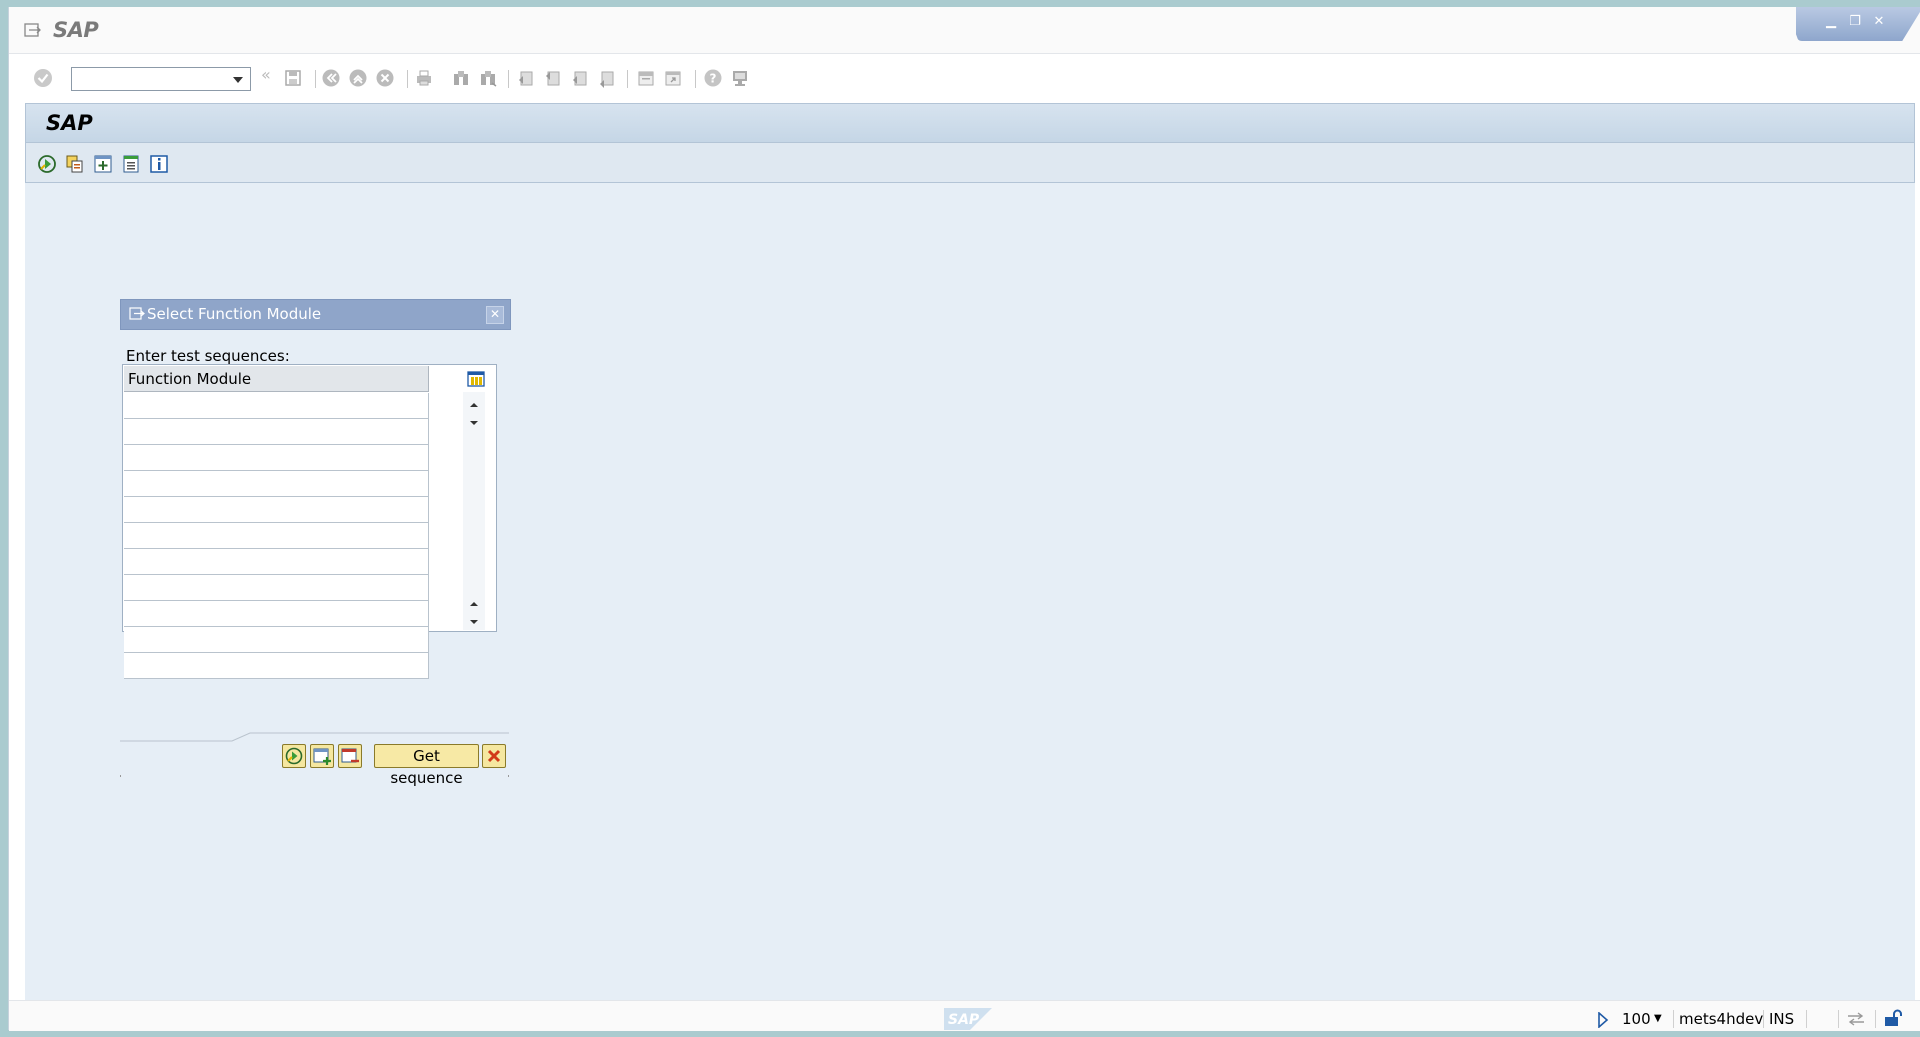 The image size is (1920, 1037). What do you see at coordinates (970, 122) in the screenshot?
I see `application-header: SAP` at bounding box center [970, 122].